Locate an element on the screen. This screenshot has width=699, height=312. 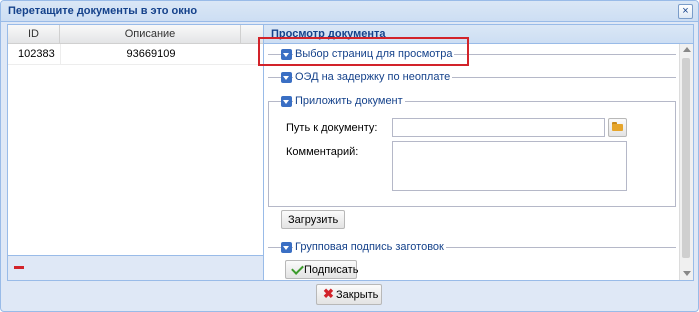
row-id-cell: 102383 is located at coordinates (36, 54).